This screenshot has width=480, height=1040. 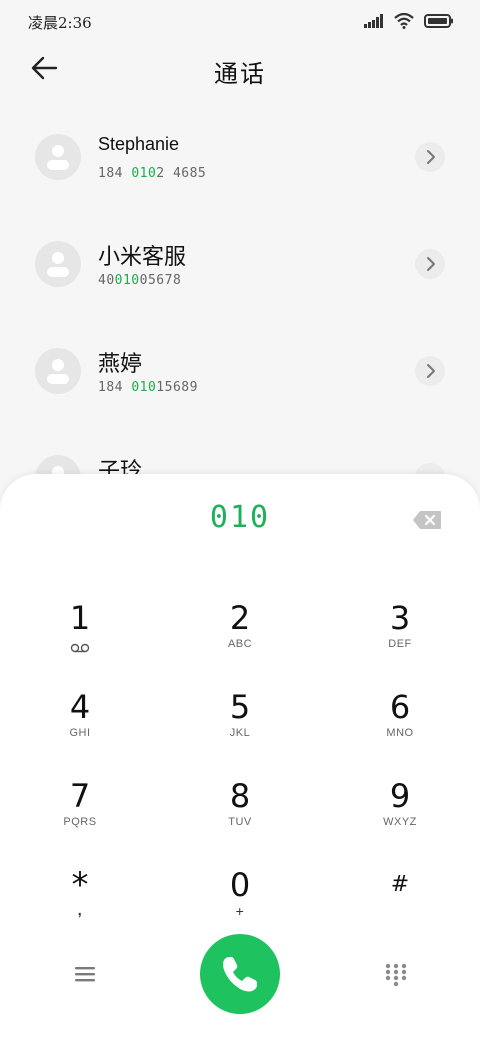 I want to click on key-6: 6 MNO, so click(x=400, y=725).